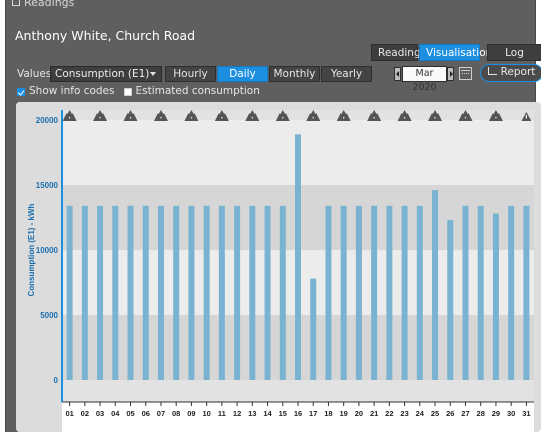  I want to click on values-select-value: Consumption (E1), so click(102, 74).